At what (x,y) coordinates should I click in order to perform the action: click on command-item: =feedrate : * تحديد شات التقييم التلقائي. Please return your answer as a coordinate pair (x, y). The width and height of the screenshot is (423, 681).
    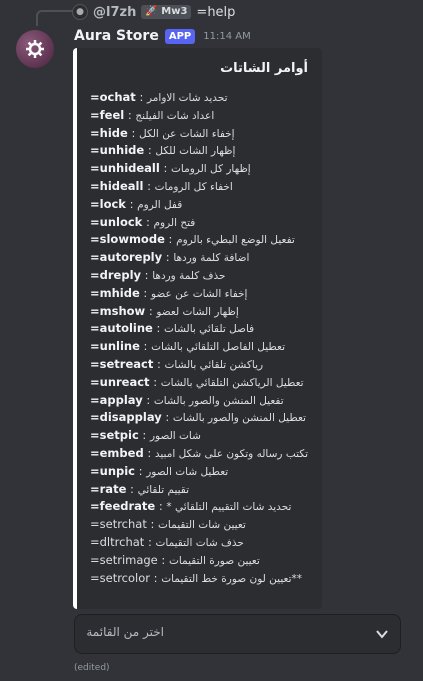
    Looking at the image, I should click on (202, 507).